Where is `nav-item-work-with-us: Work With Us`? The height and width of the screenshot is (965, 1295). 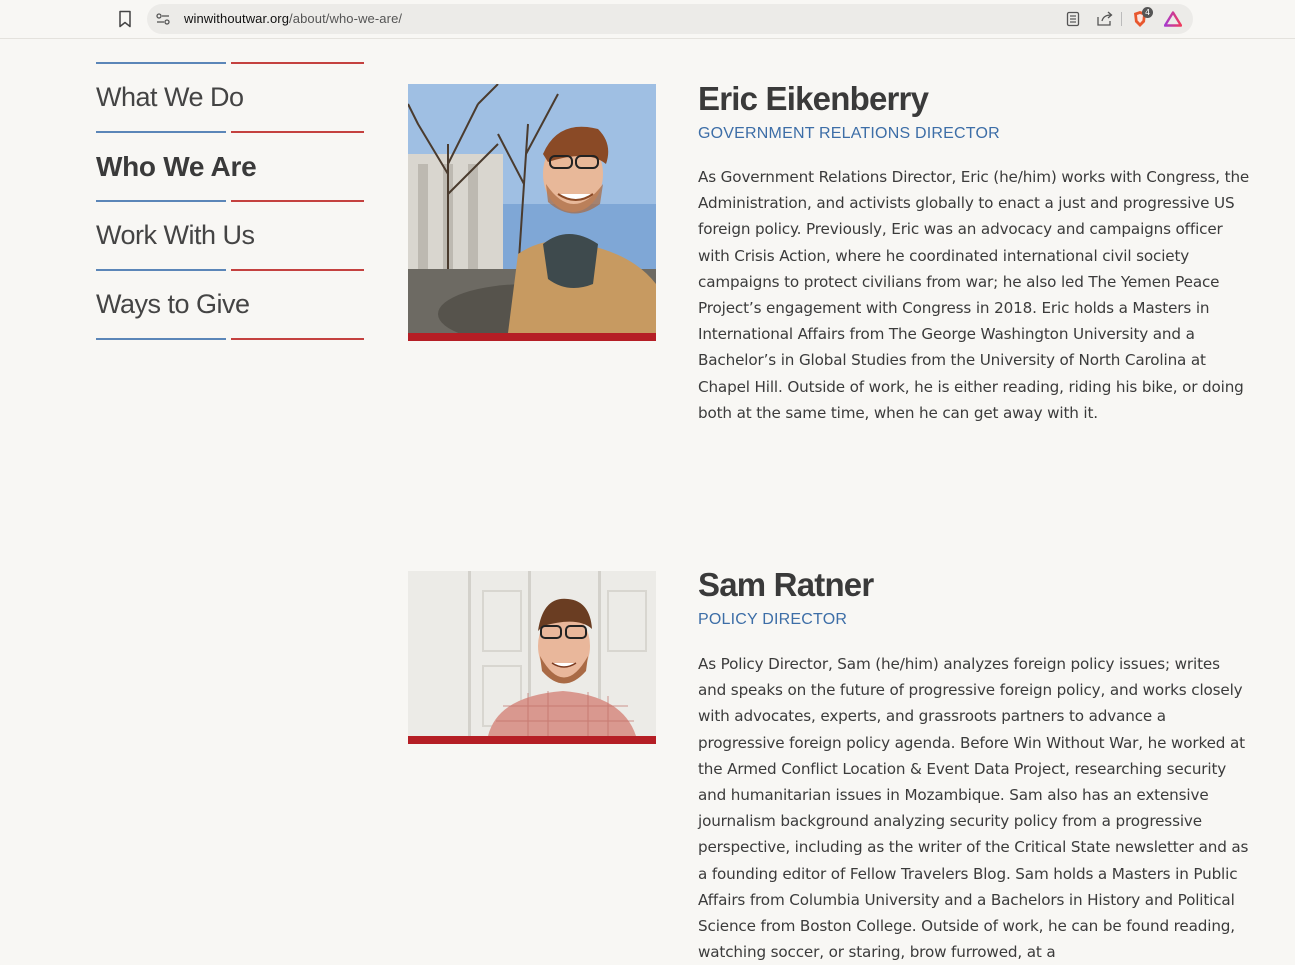 nav-item-work-with-us: Work With Us is located at coordinates (230, 235).